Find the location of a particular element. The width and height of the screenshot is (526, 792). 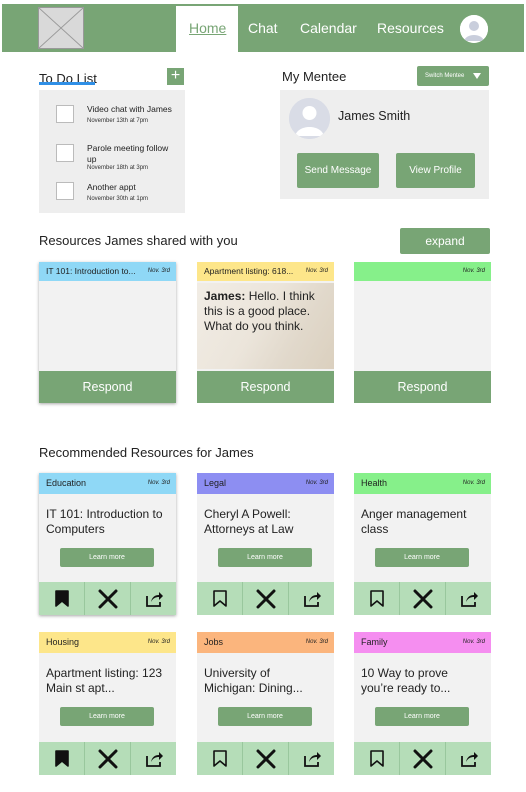

todo-item-title: Parole meeting follow up is located at coordinates (128, 153).